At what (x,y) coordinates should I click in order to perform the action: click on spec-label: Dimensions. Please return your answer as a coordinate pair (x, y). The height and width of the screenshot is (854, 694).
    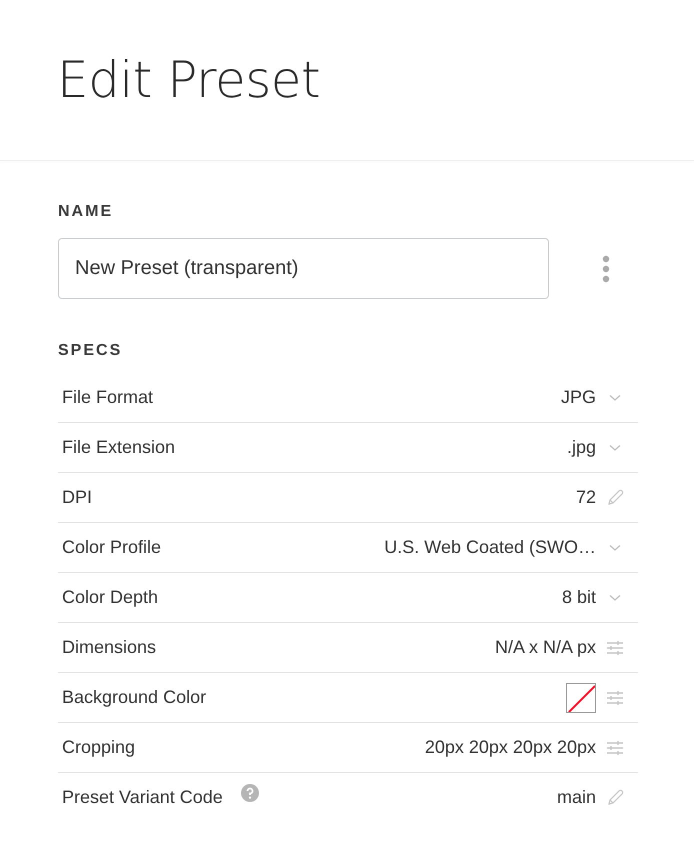
    Looking at the image, I should click on (109, 647).